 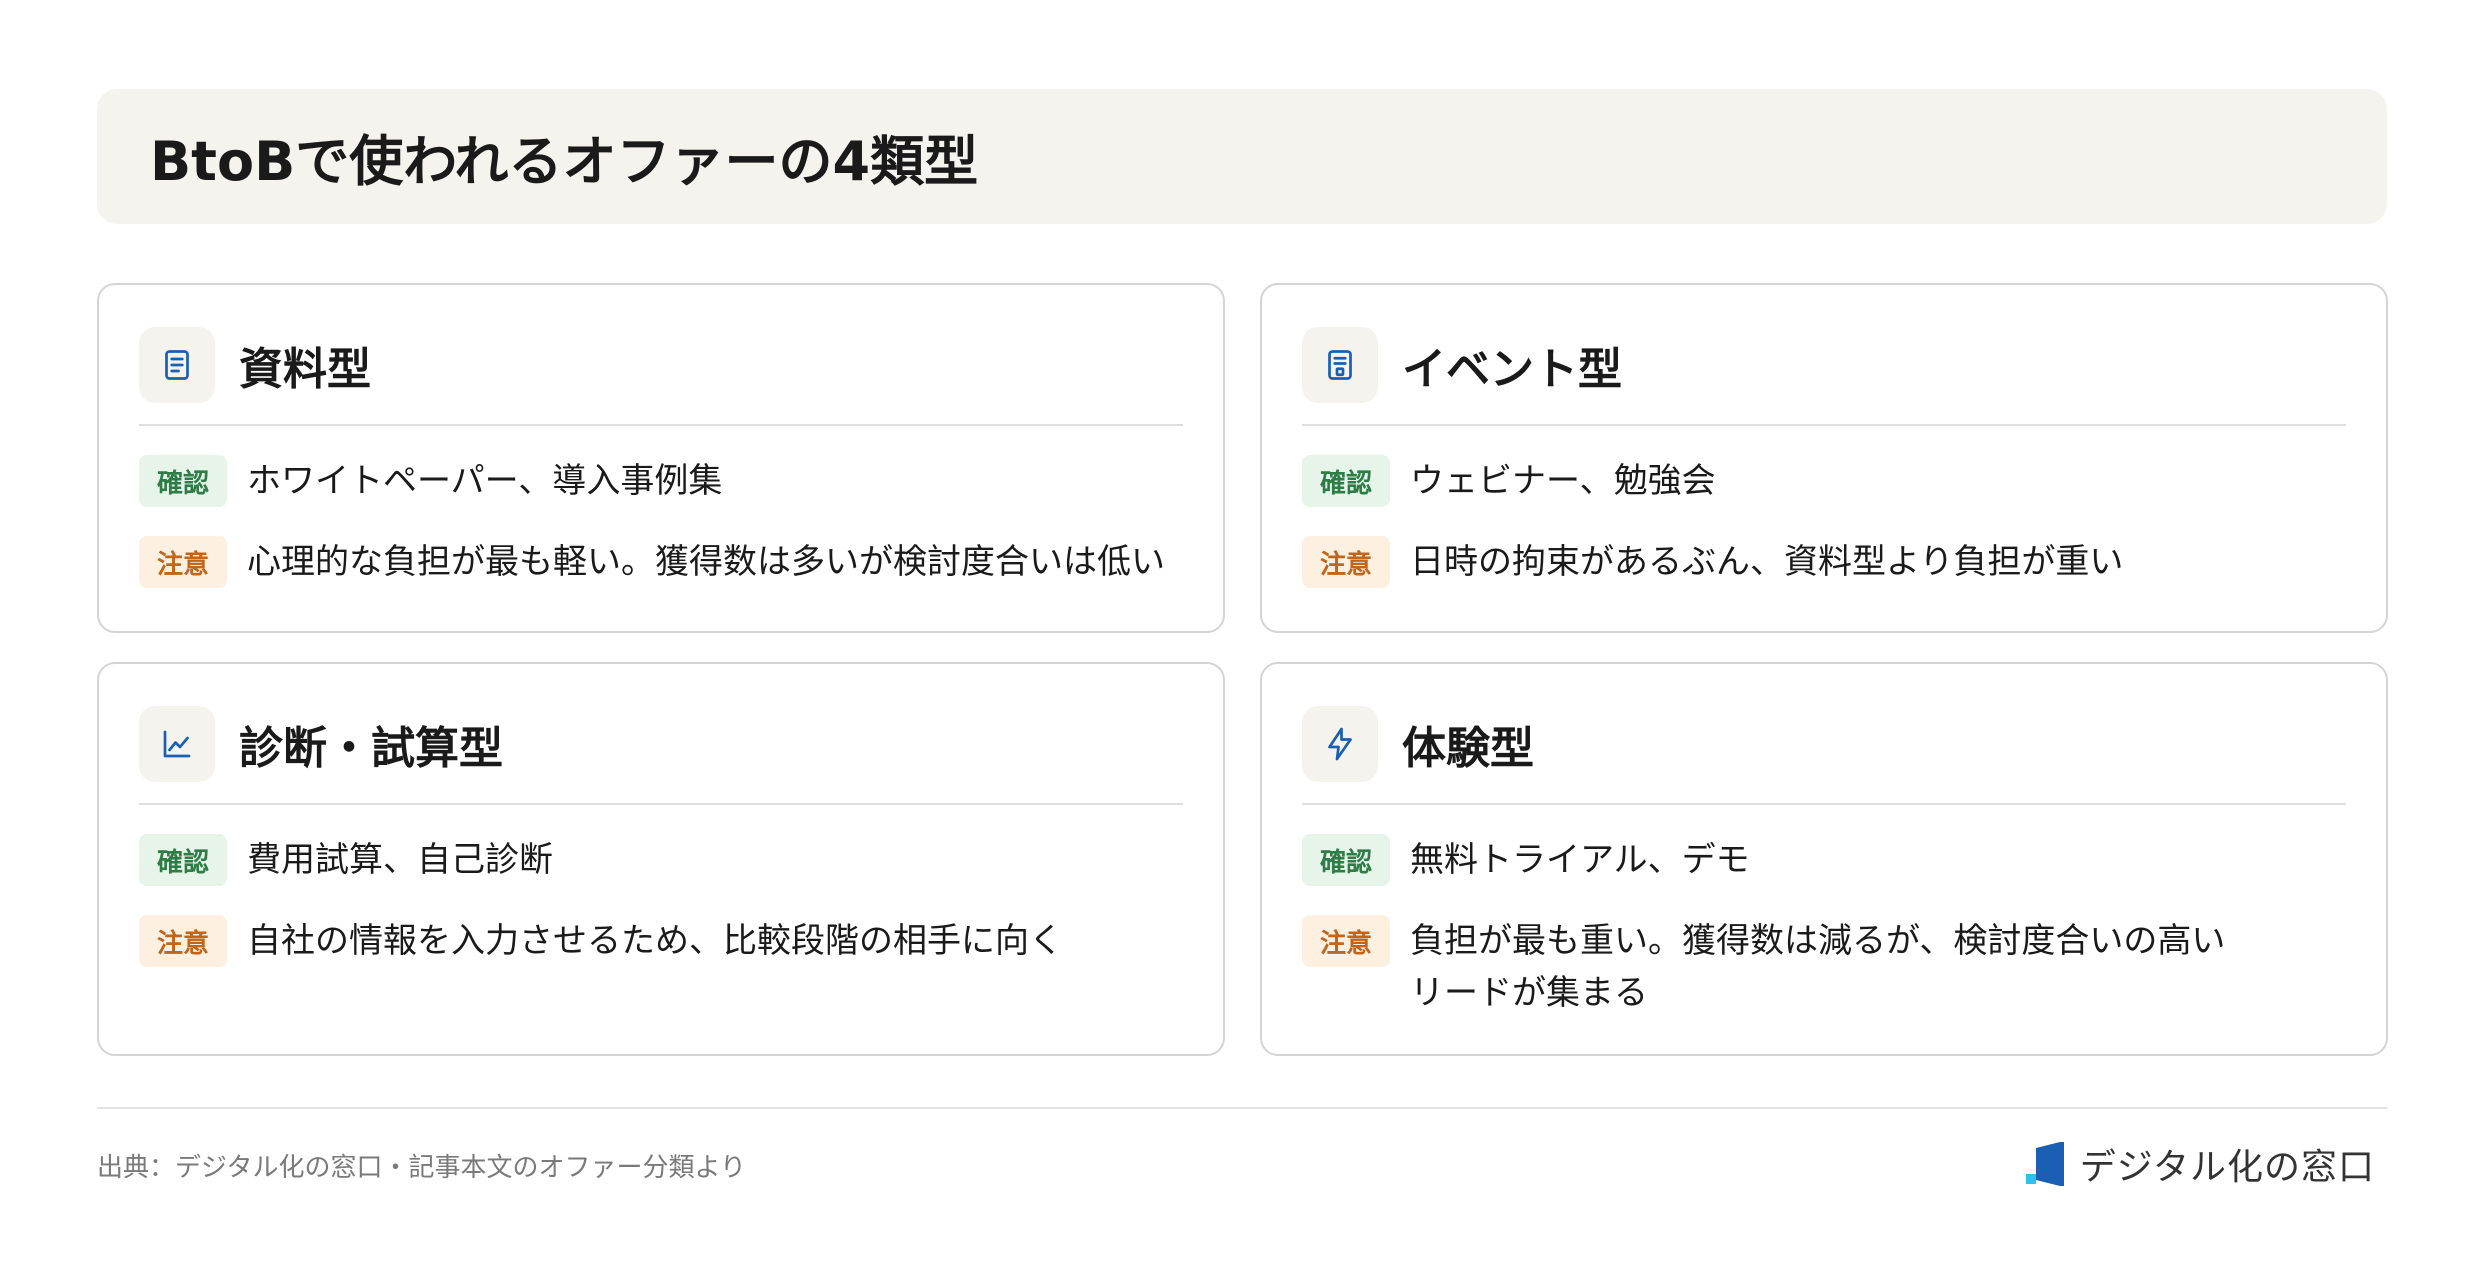 I want to click on caution-row: 注意 心理的な負担が最も軽い。獲得数は多いが検討度合いは低い, so click(x=661, y=562).